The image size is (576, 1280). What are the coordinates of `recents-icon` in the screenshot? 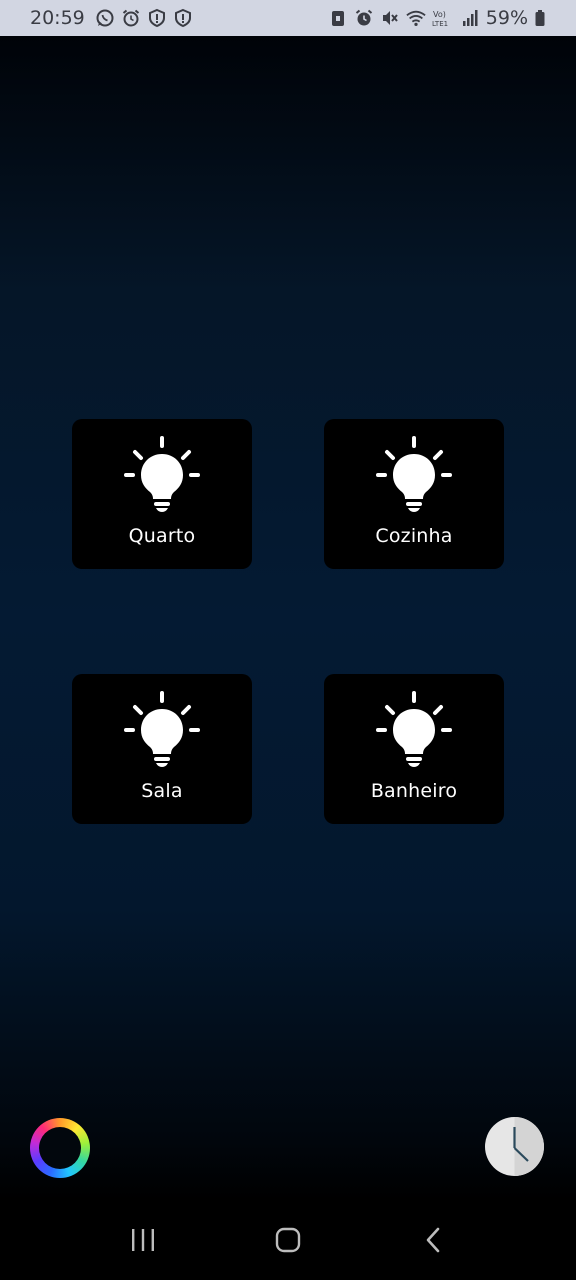 It's located at (143, 1240).